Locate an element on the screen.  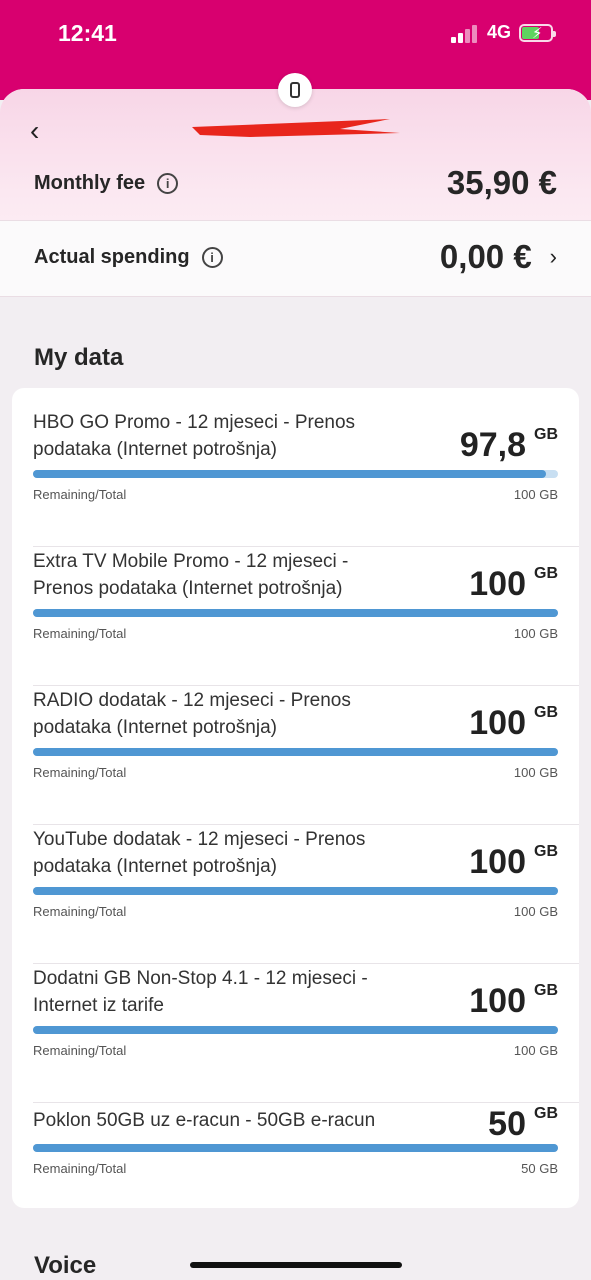
phone-badge is located at coordinates (295, 90).